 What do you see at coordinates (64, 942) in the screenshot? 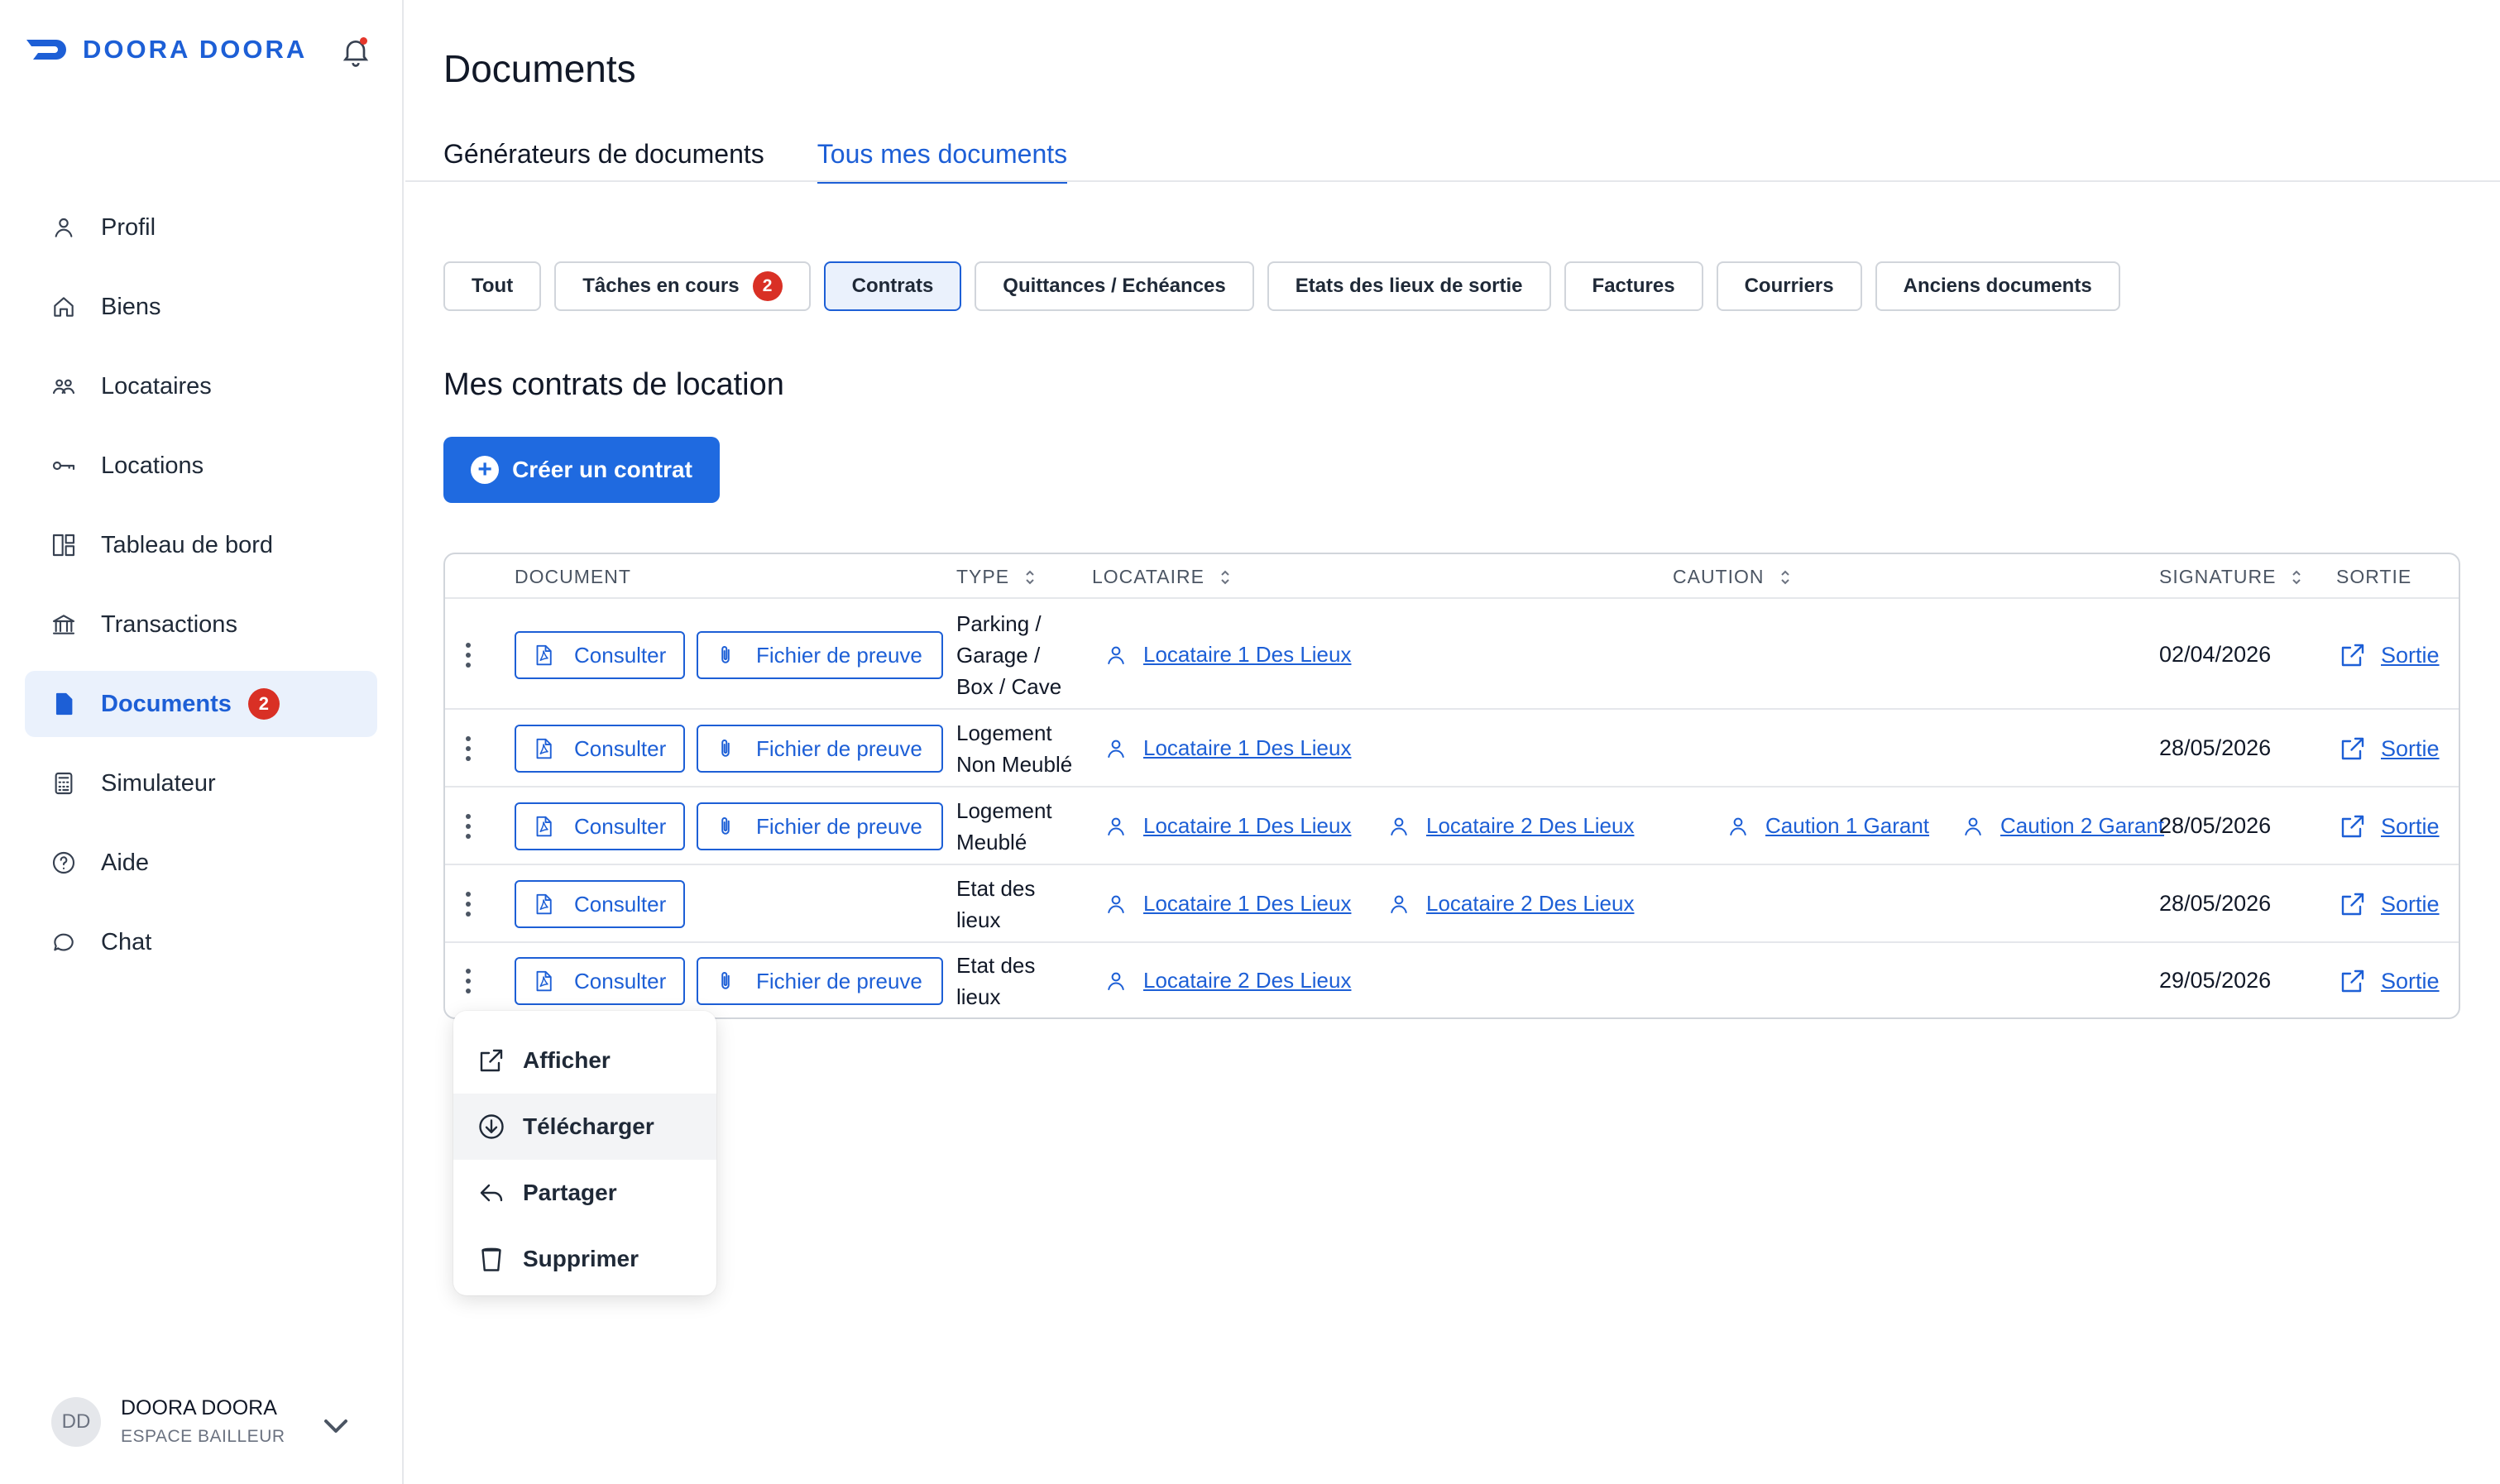
I see `chat-icon` at bounding box center [64, 942].